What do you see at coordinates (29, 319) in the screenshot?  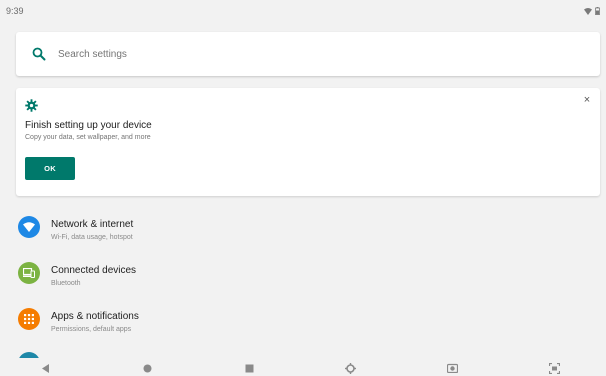 I see `apps-icon` at bounding box center [29, 319].